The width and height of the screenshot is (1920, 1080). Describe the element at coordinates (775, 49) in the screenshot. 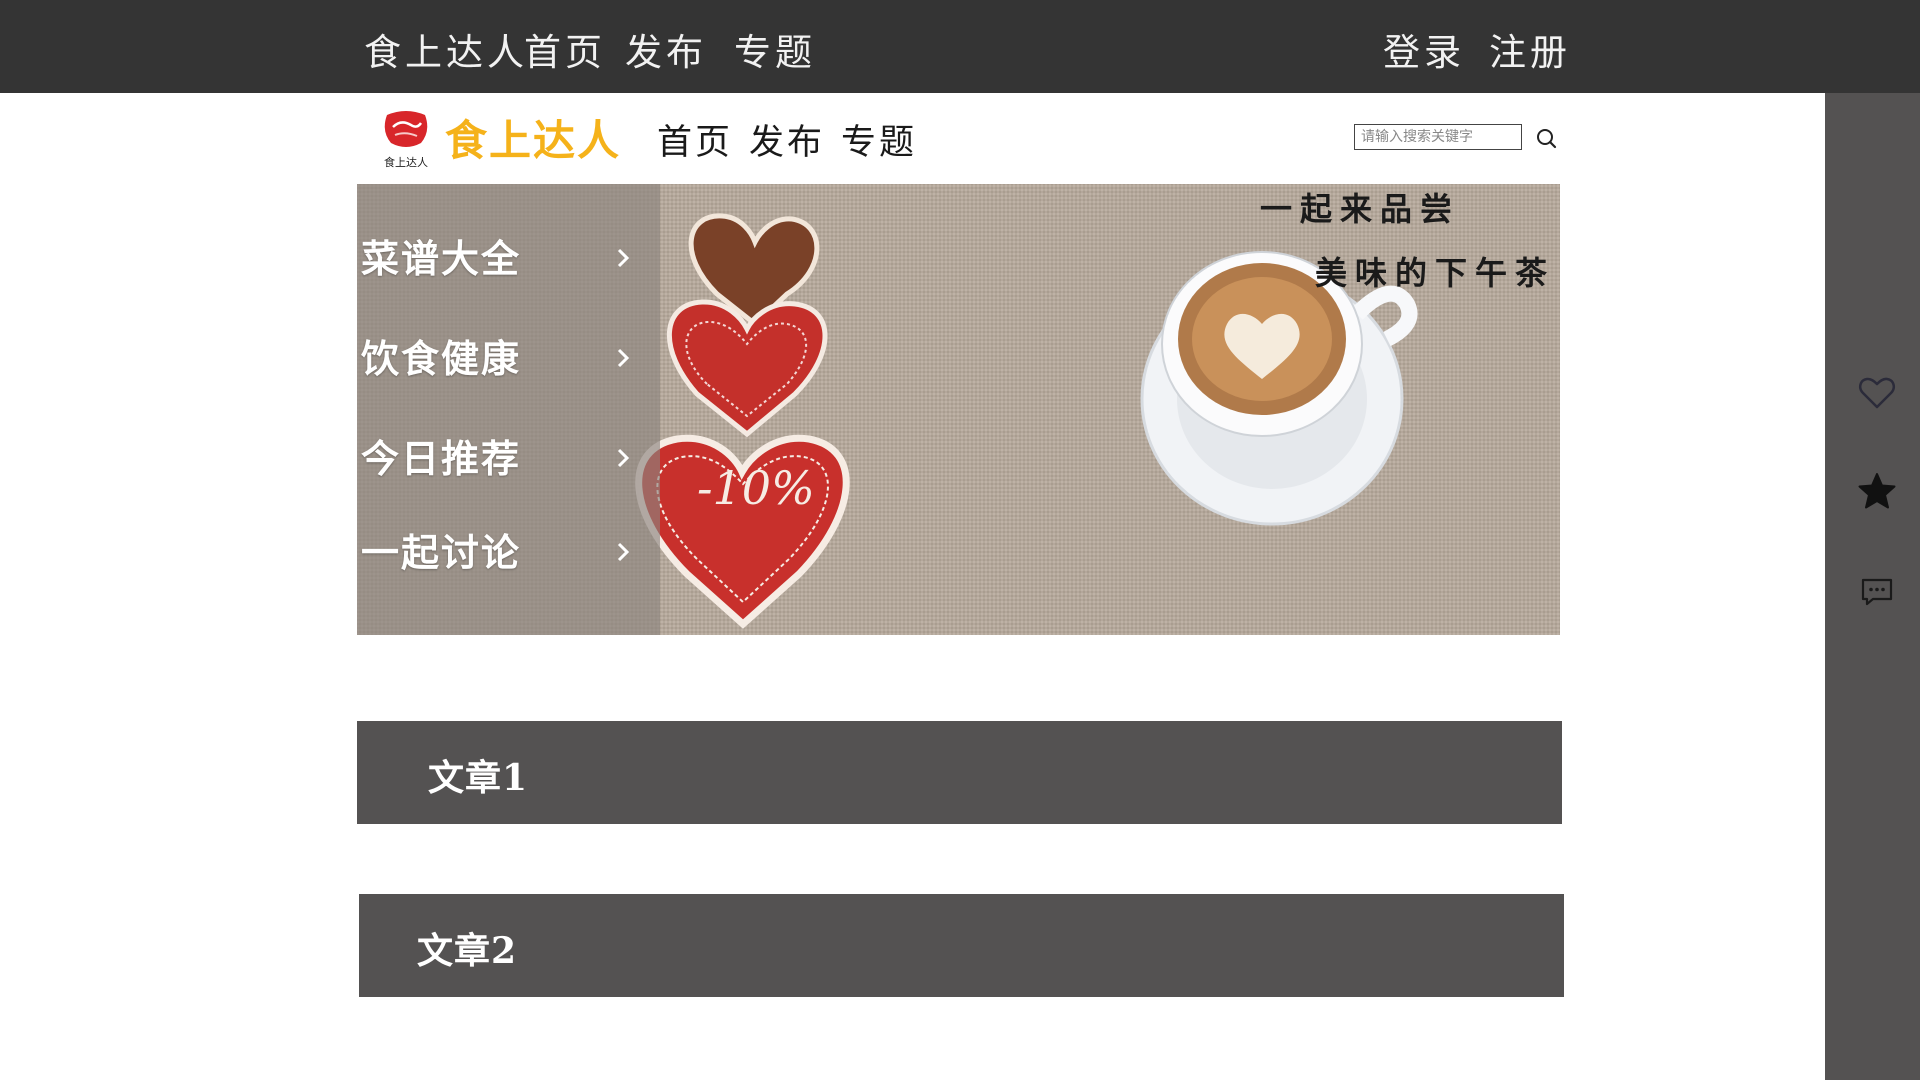

I see `top-nav-topics: 专题` at that location.